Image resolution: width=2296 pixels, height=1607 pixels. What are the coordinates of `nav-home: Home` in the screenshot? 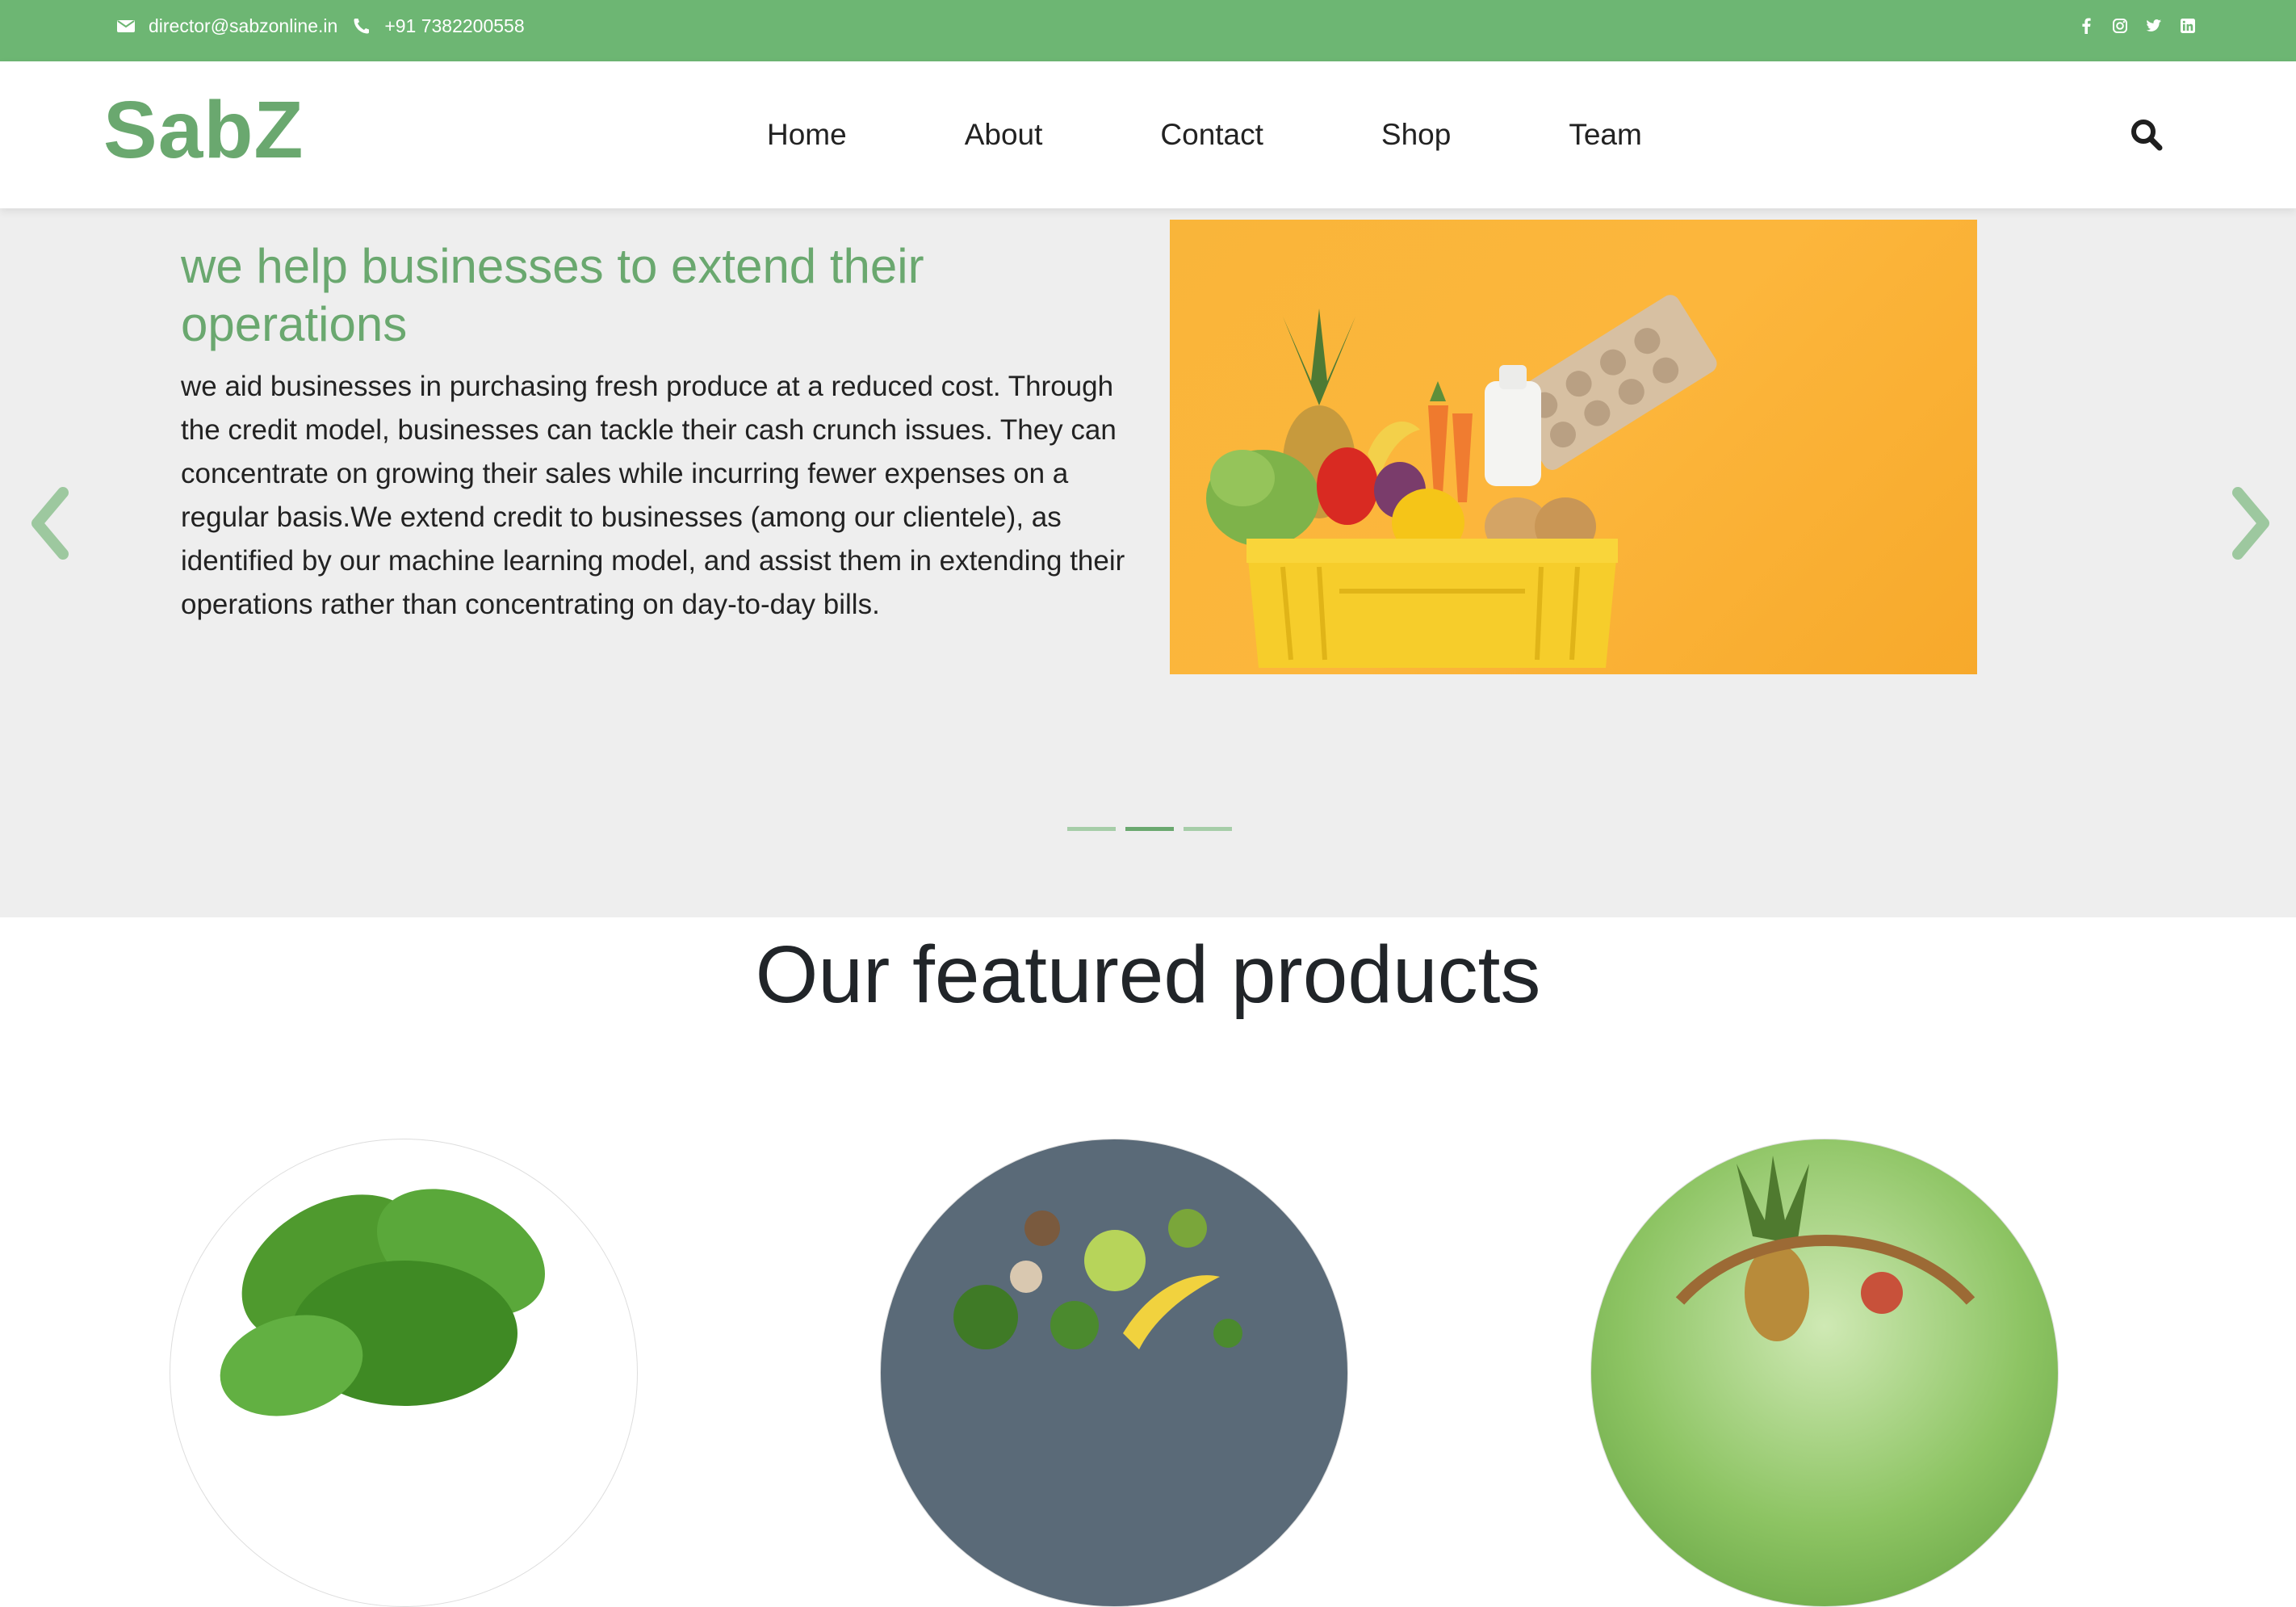 It's located at (807, 135).